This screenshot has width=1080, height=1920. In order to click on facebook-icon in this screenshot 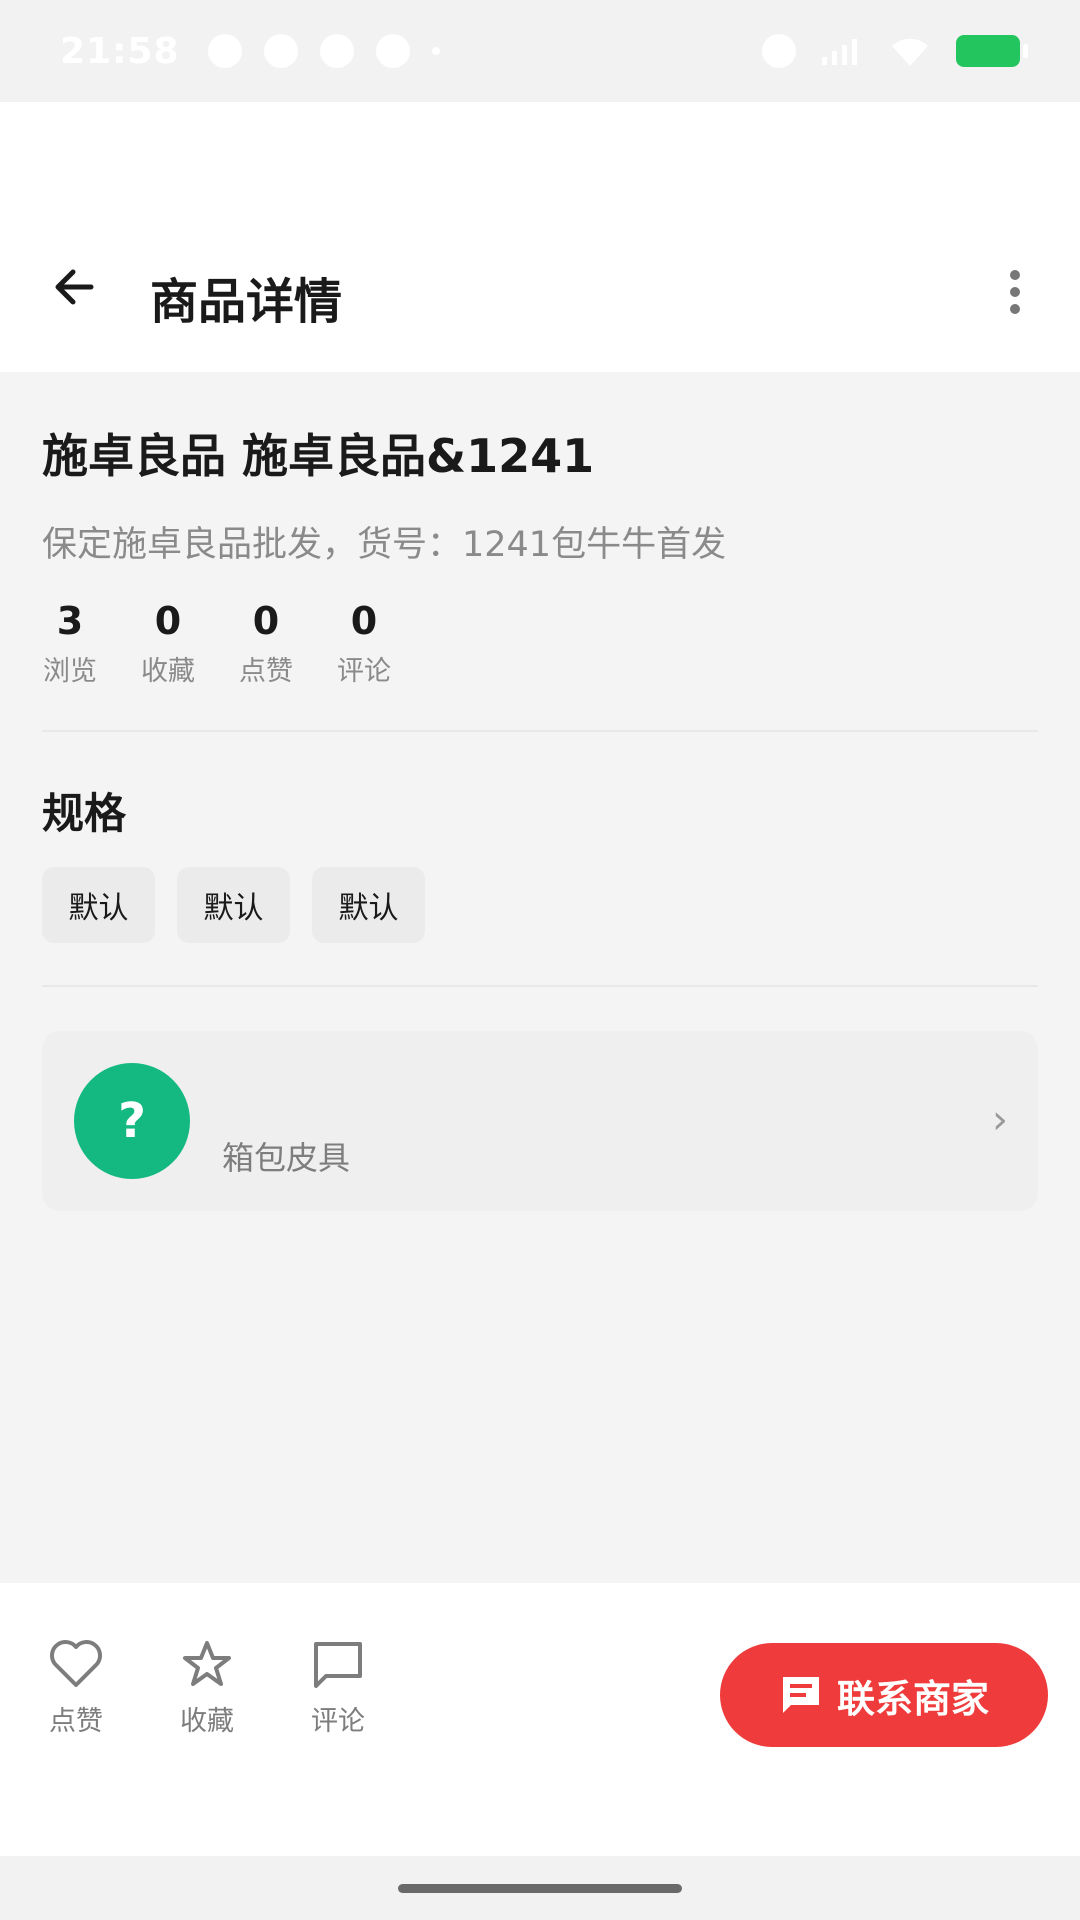, I will do `click(280, 51)`.